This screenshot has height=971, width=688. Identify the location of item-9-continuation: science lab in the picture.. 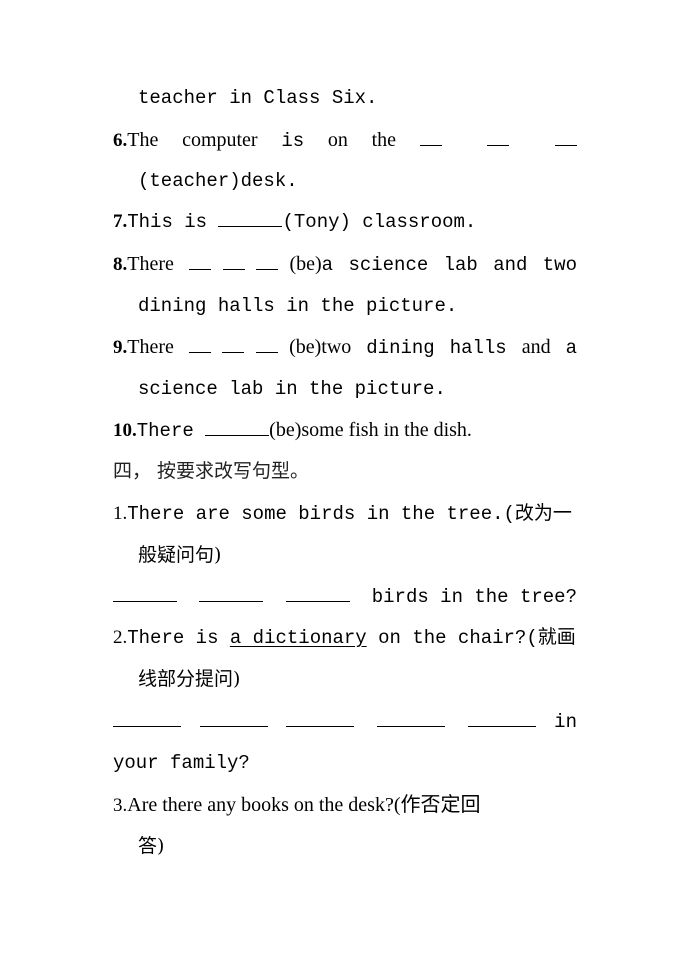
(357, 389).